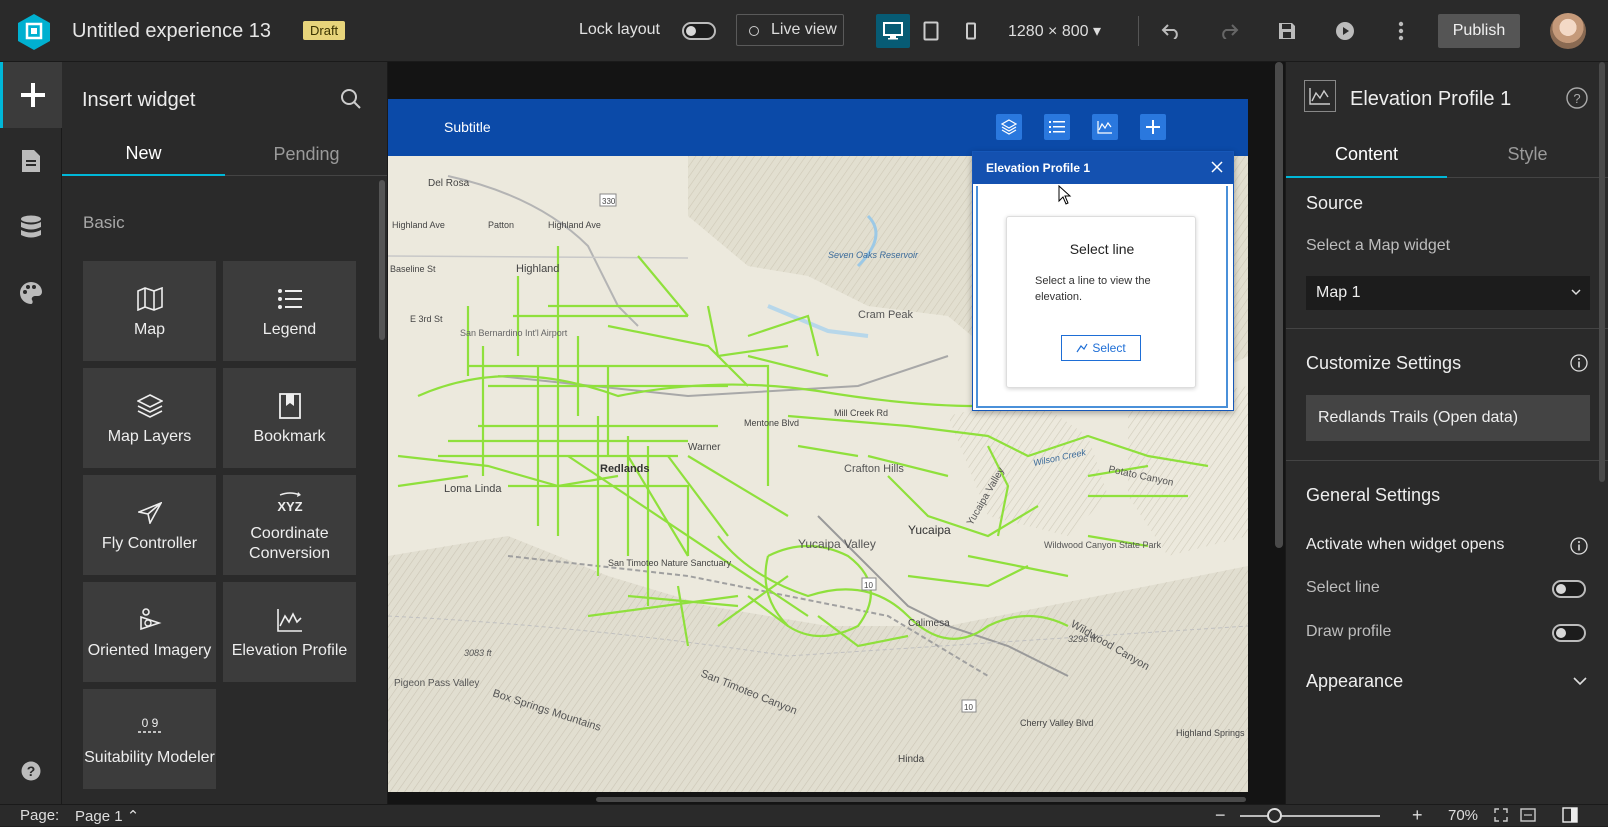  I want to click on header-subtitle: Subtitle, so click(467, 127).